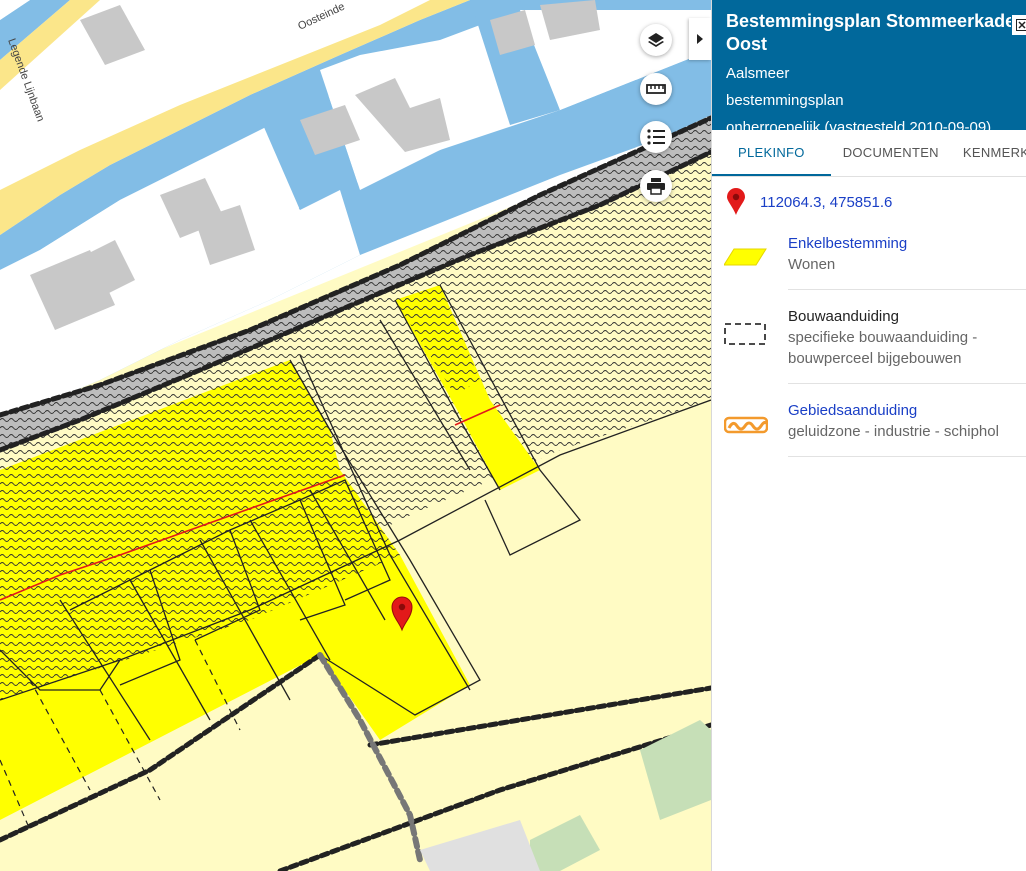 This screenshot has height=871, width=1026. I want to click on bouwaanduiding-label: Bouwaanduiding, so click(843, 316).